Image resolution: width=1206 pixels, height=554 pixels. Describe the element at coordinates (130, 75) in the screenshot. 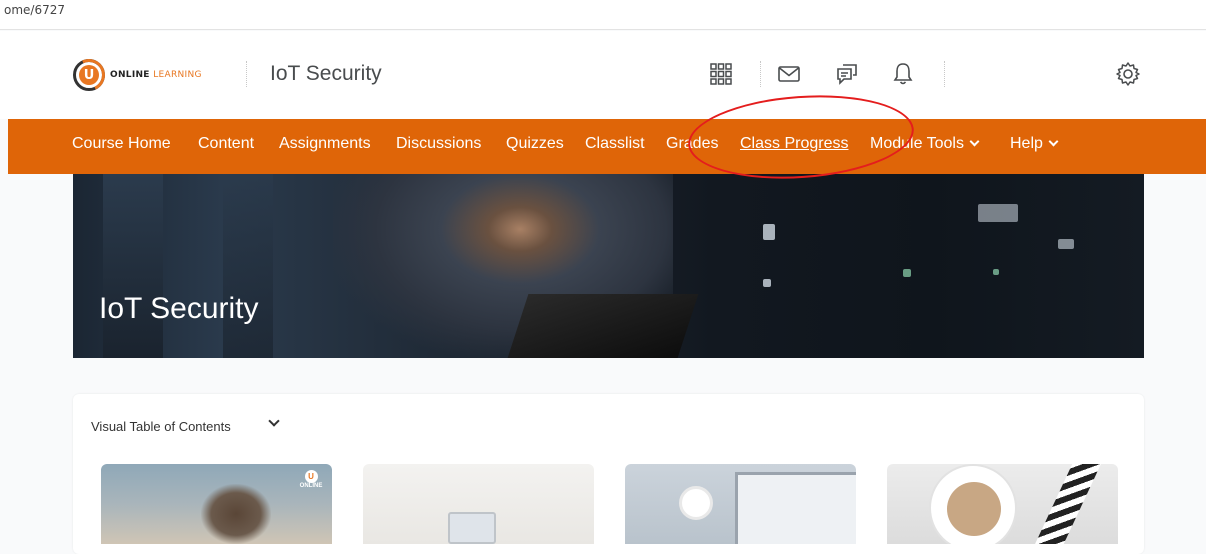

I see `logo-text-online: ONLINE` at that location.